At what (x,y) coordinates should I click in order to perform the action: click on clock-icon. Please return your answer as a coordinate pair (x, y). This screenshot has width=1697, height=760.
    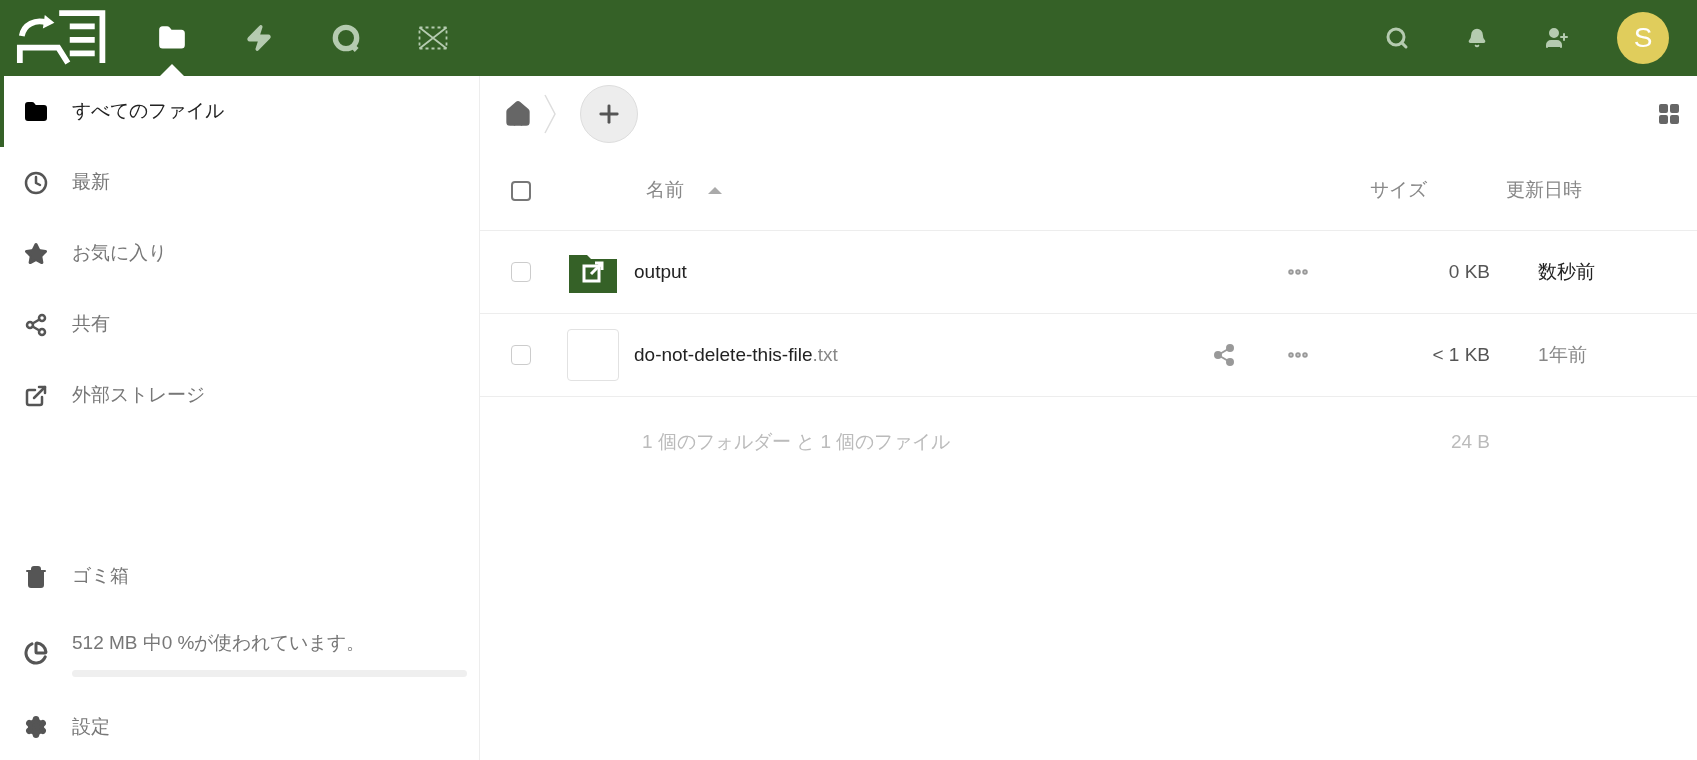
    Looking at the image, I should click on (36, 182).